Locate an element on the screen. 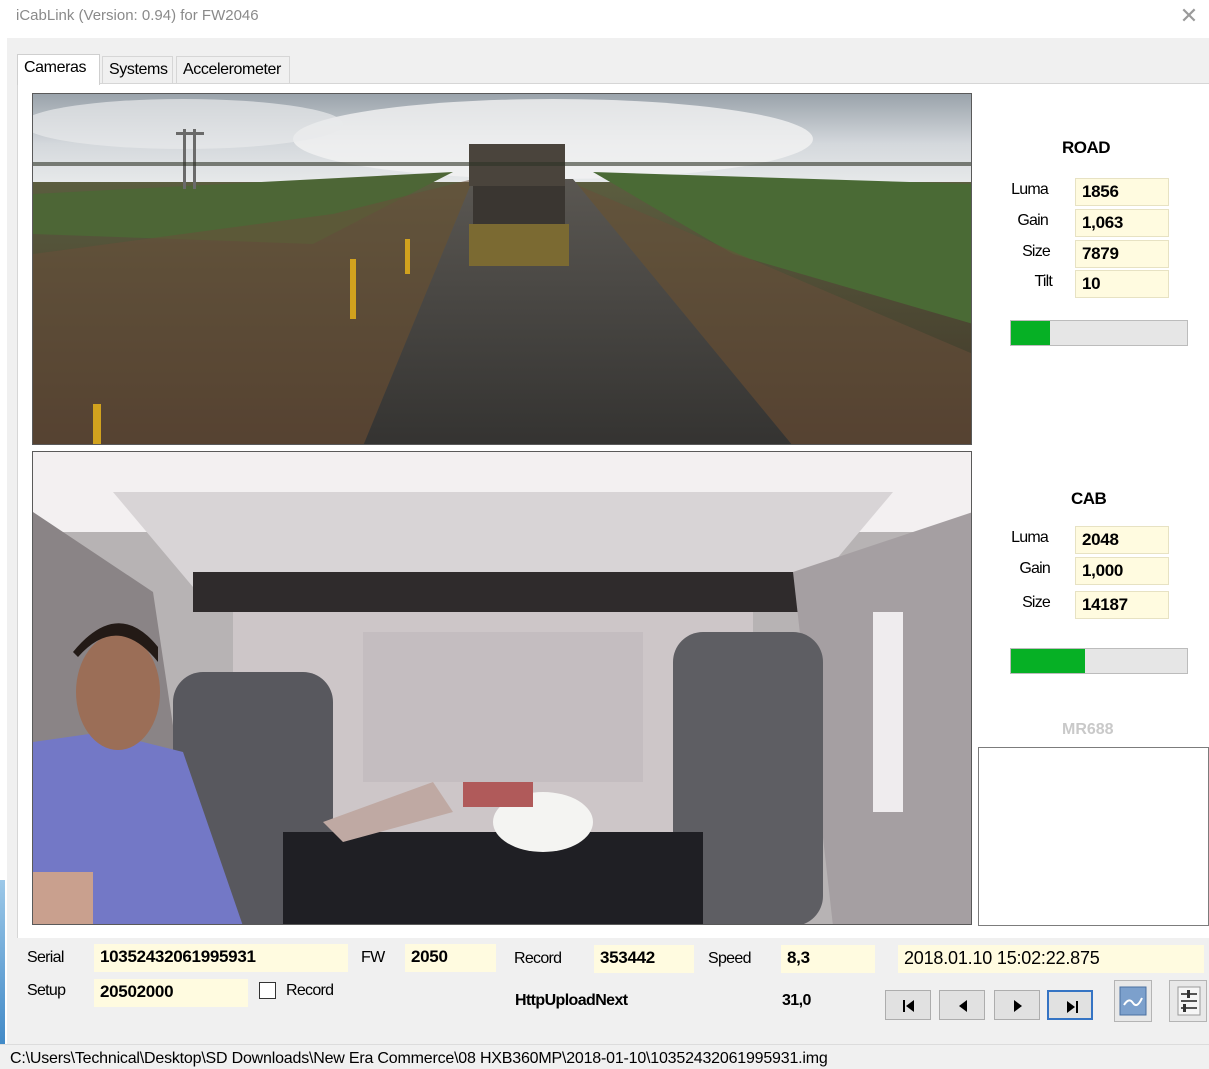 Image resolution: width=1209 pixels, height=1069 pixels. cab-size-value: 14187 is located at coordinates (1122, 605).